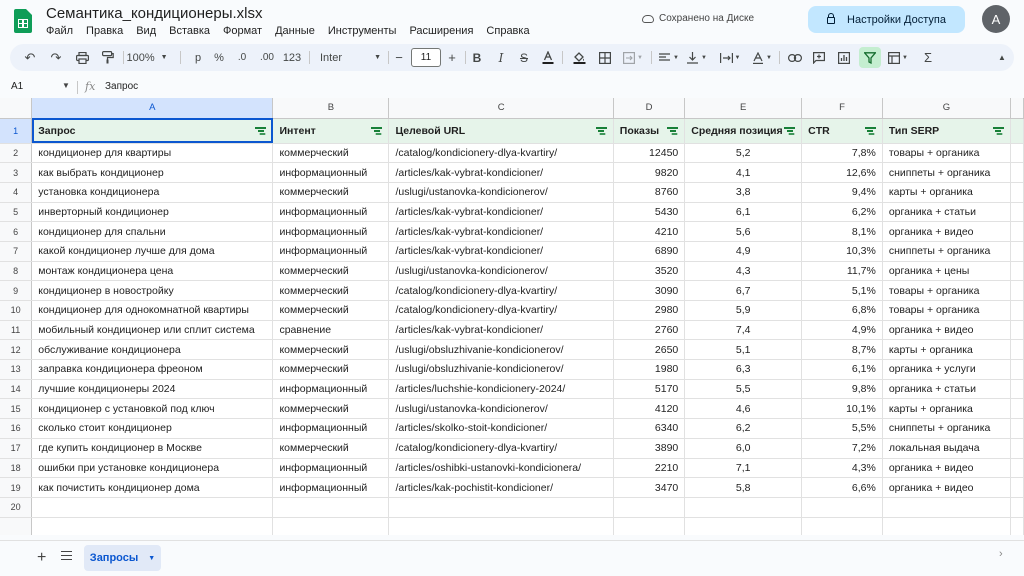 Image resolution: width=1024 pixels, height=576 pixels. I want to click on link-icon, so click(795, 57).